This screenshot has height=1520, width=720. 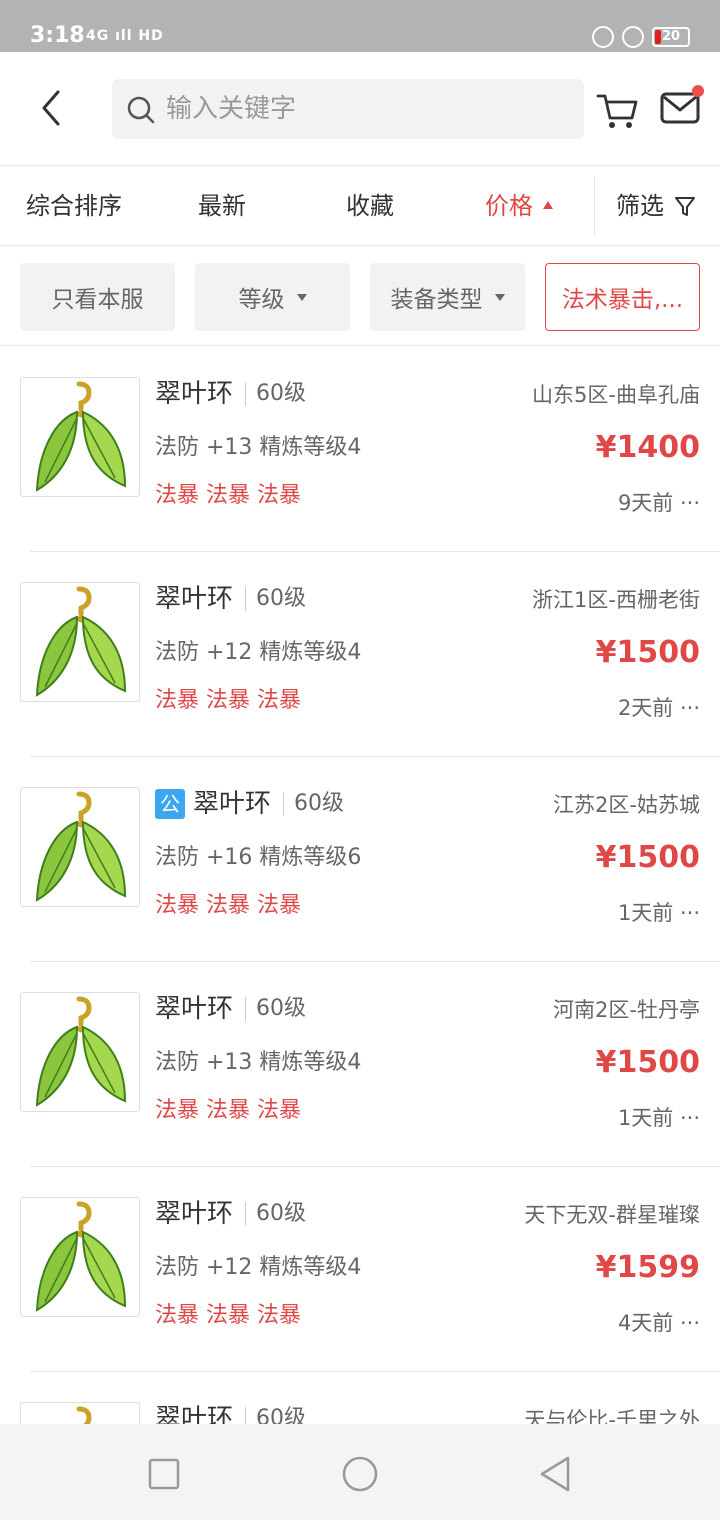 I want to click on home-icon, so click(x=360, y=1474).